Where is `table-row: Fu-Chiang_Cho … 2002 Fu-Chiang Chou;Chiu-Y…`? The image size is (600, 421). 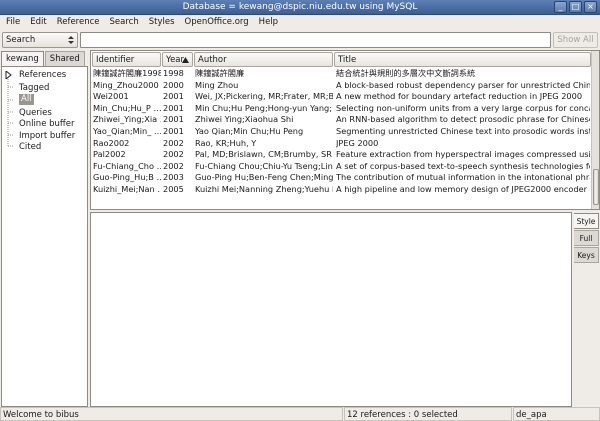 table-row: Fu-Chiang_Cho … 2002 Fu-Chiang Chou;Chiu-Y… is located at coordinates (341, 167).